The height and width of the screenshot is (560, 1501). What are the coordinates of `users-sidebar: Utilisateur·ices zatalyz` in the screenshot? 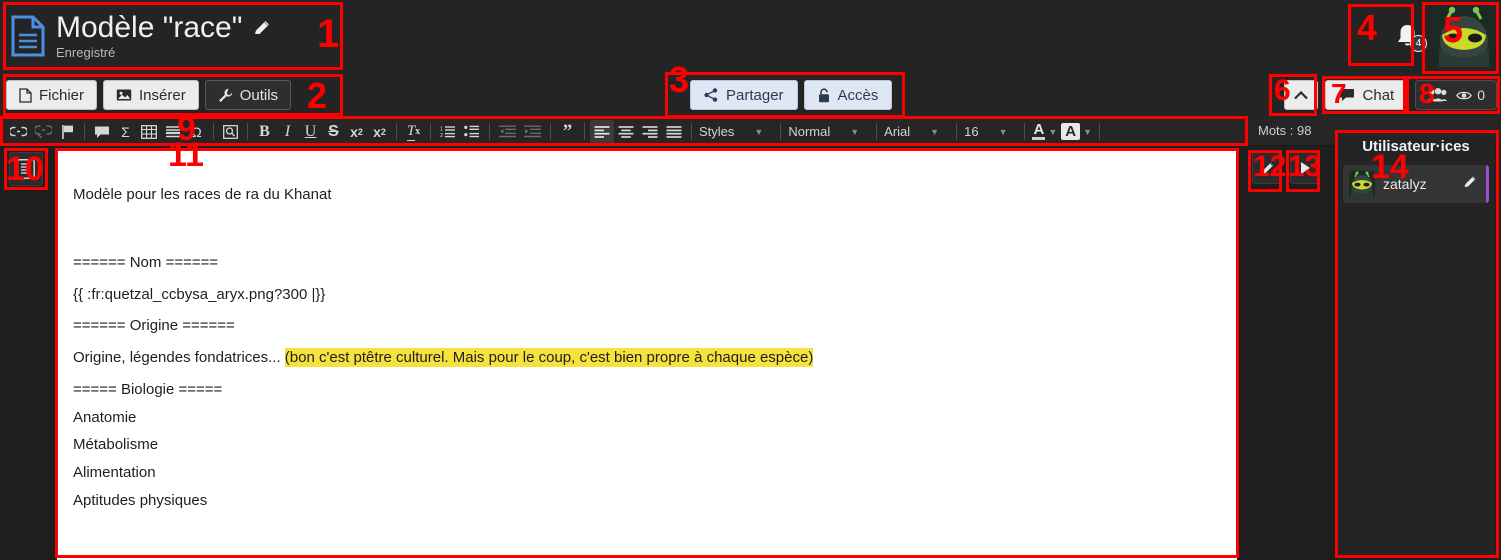 It's located at (1416, 344).